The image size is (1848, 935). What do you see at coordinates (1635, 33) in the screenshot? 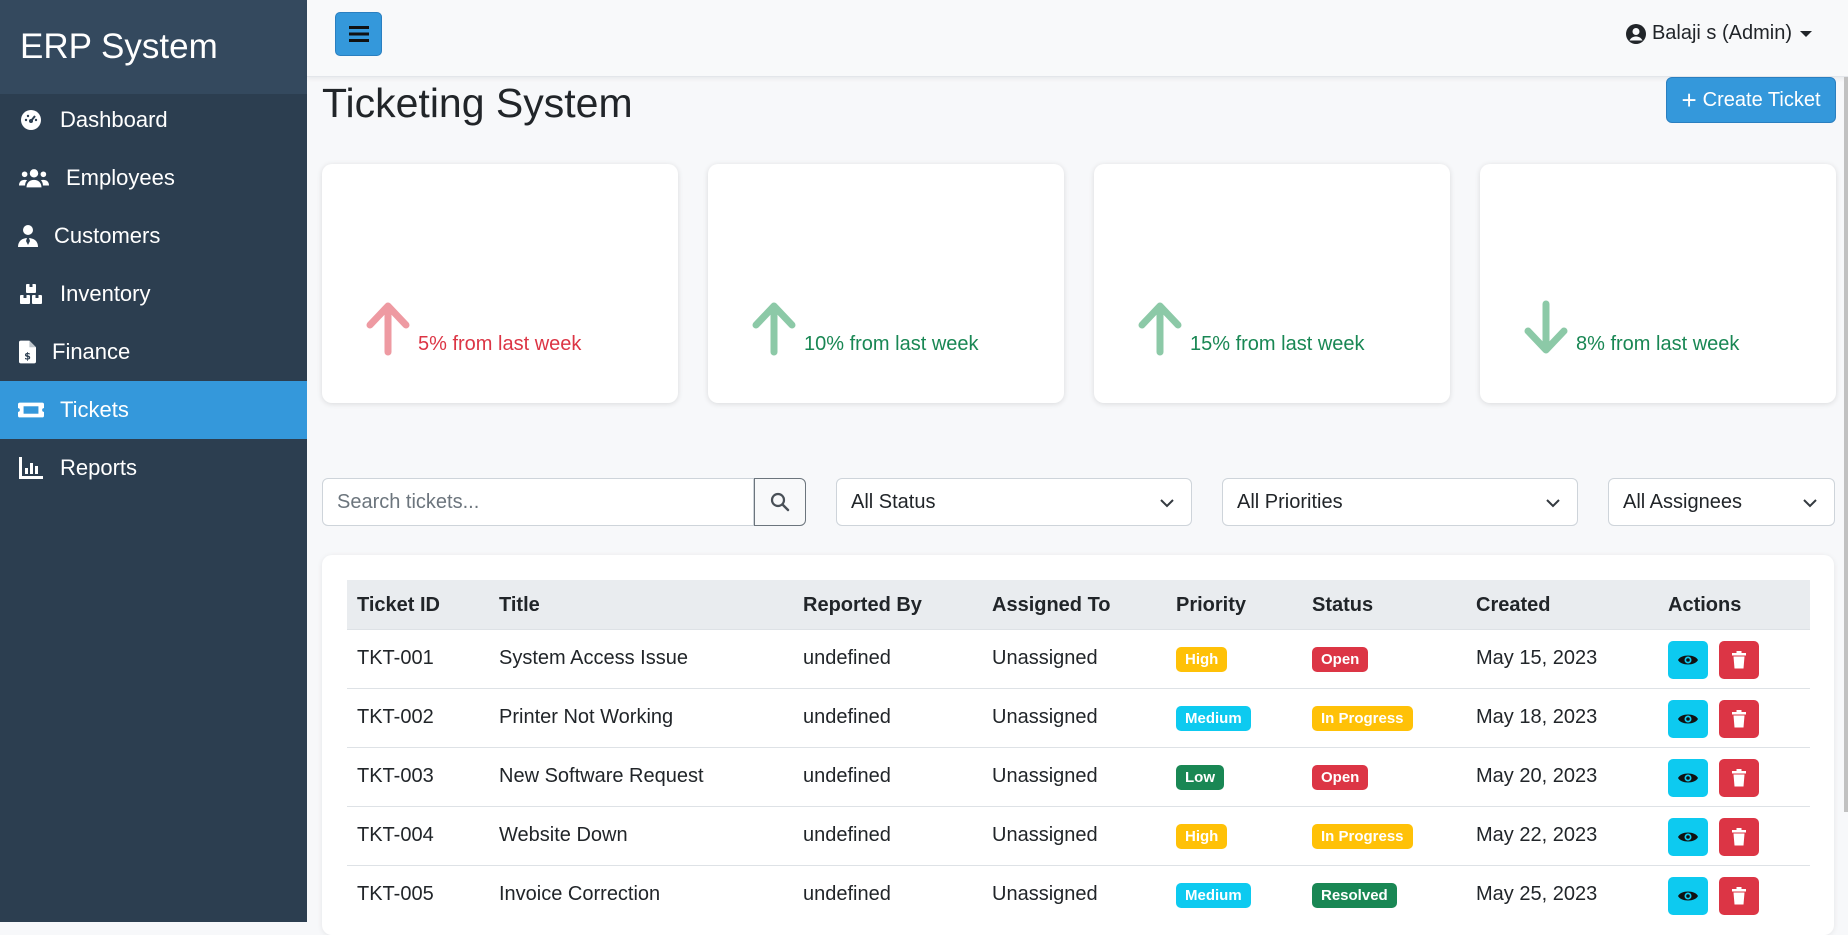
I see `user-circle-icon` at bounding box center [1635, 33].